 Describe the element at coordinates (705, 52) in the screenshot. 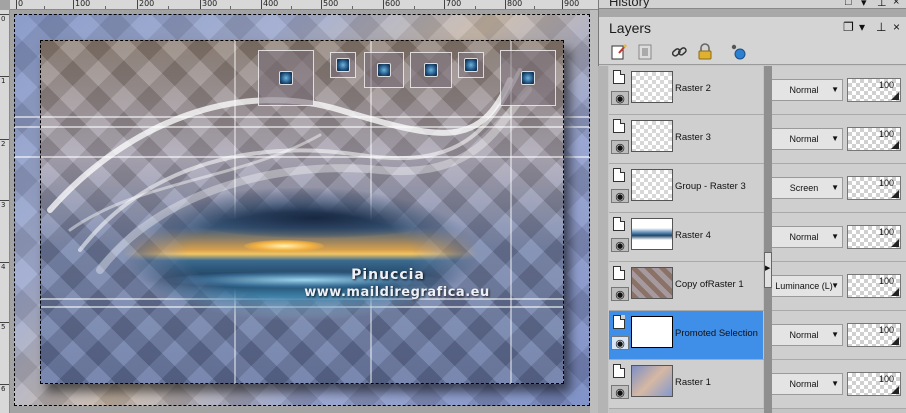

I see `lock-button` at that location.